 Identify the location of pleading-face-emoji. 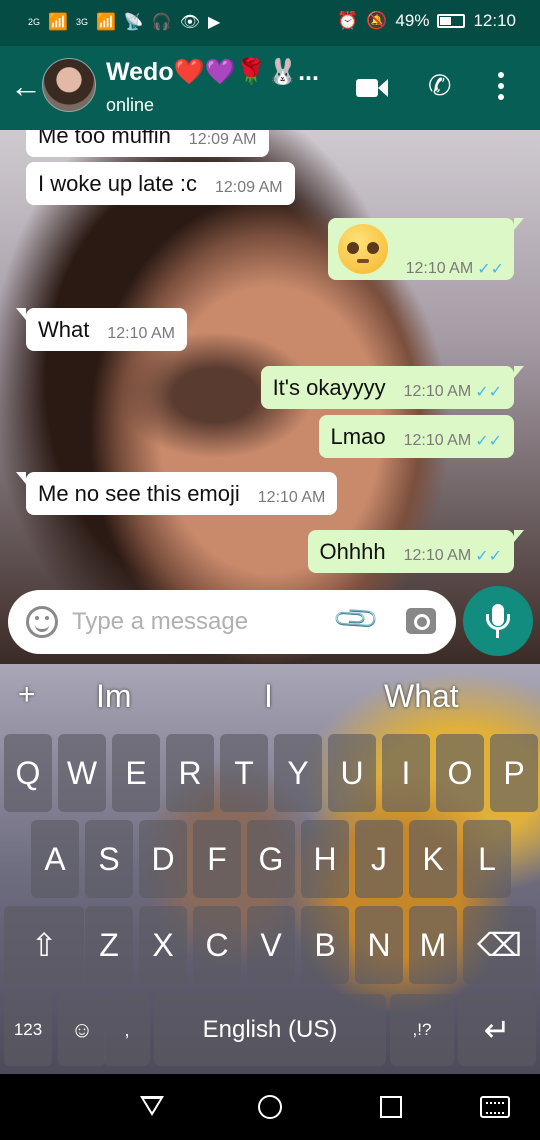
(362, 249).